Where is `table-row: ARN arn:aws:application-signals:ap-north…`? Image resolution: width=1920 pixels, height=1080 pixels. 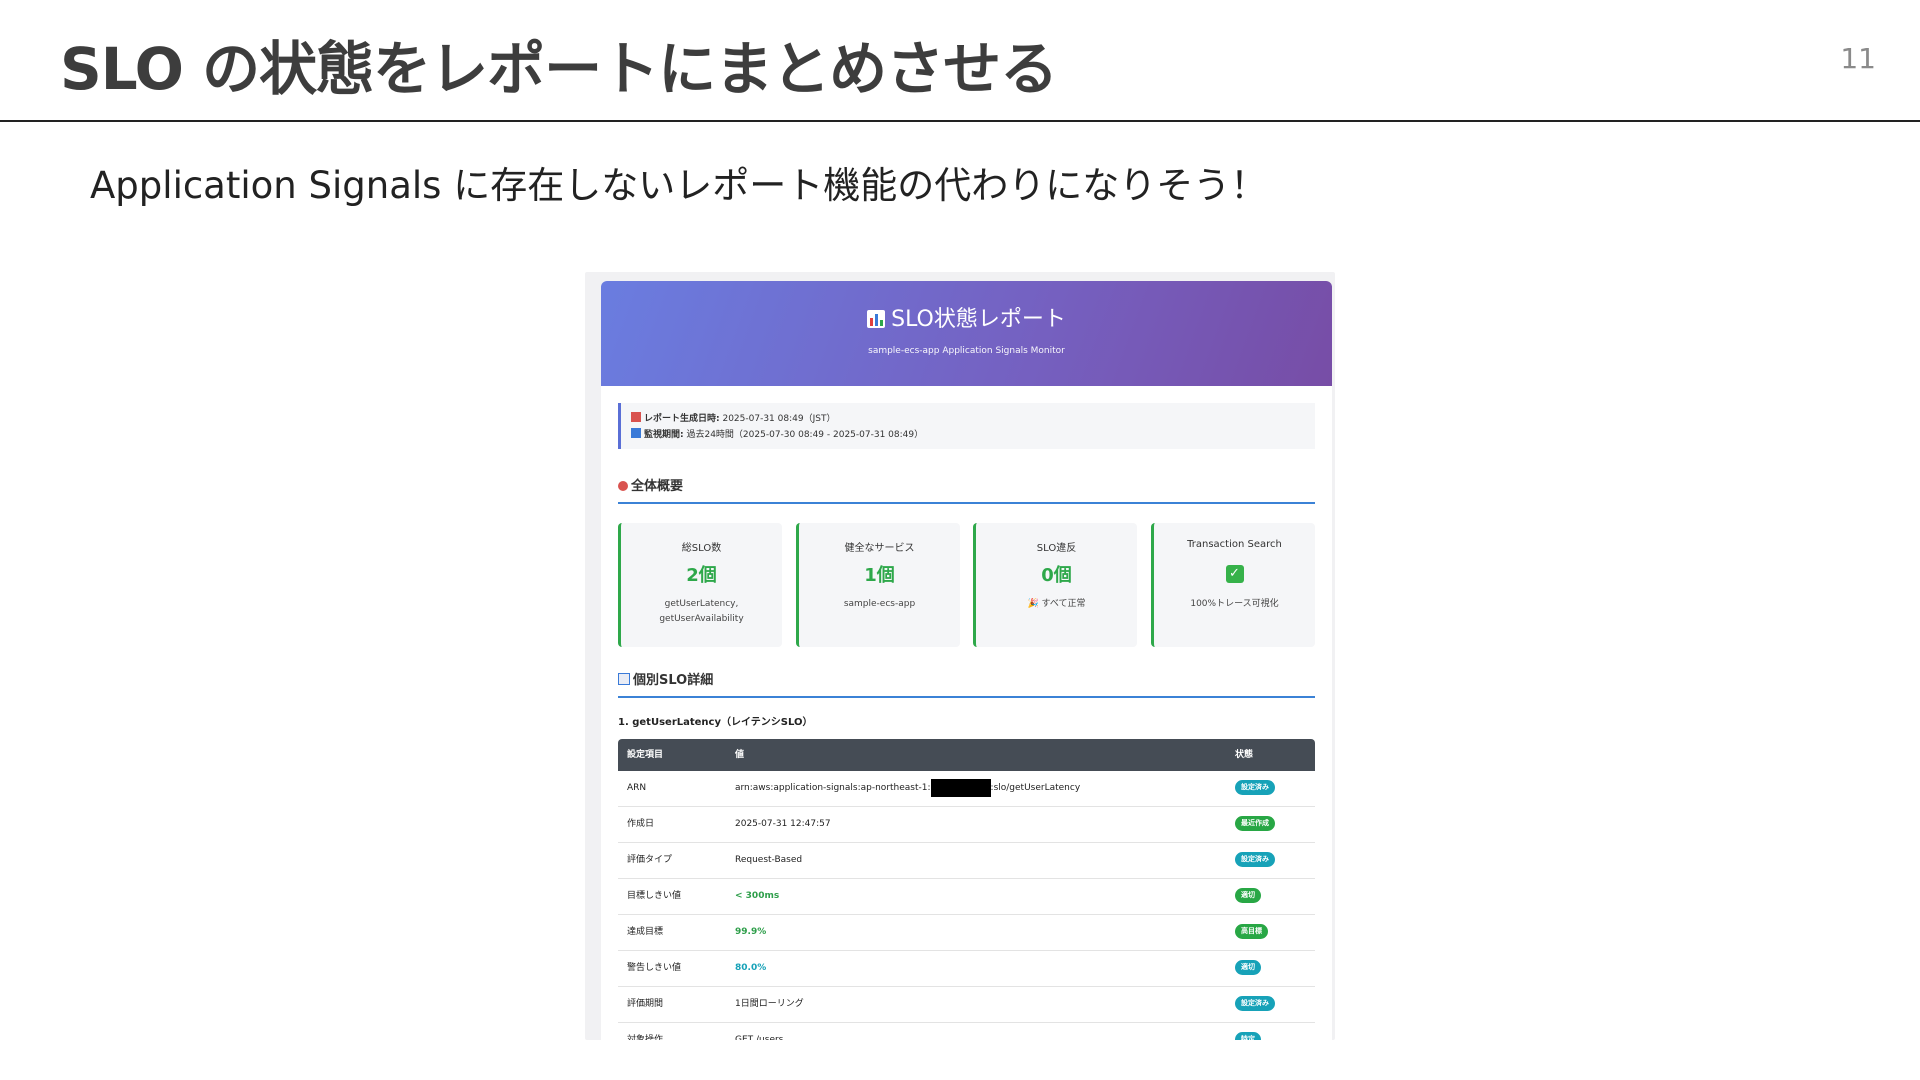 table-row: ARN arn:aws:application-signals:ap-north… is located at coordinates (966, 789).